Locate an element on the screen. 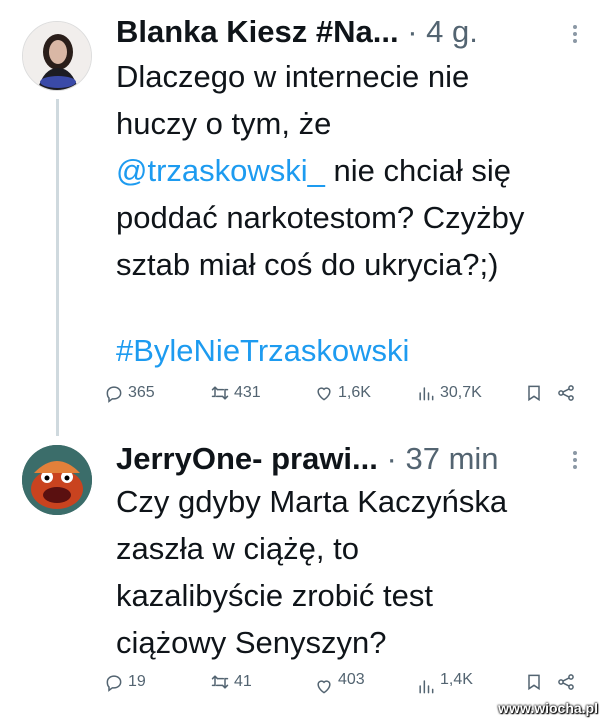 Image resolution: width=606 pixels, height=720 pixels. action-bar: 365 431 1,6K 30,7K is located at coordinates (344, 398).